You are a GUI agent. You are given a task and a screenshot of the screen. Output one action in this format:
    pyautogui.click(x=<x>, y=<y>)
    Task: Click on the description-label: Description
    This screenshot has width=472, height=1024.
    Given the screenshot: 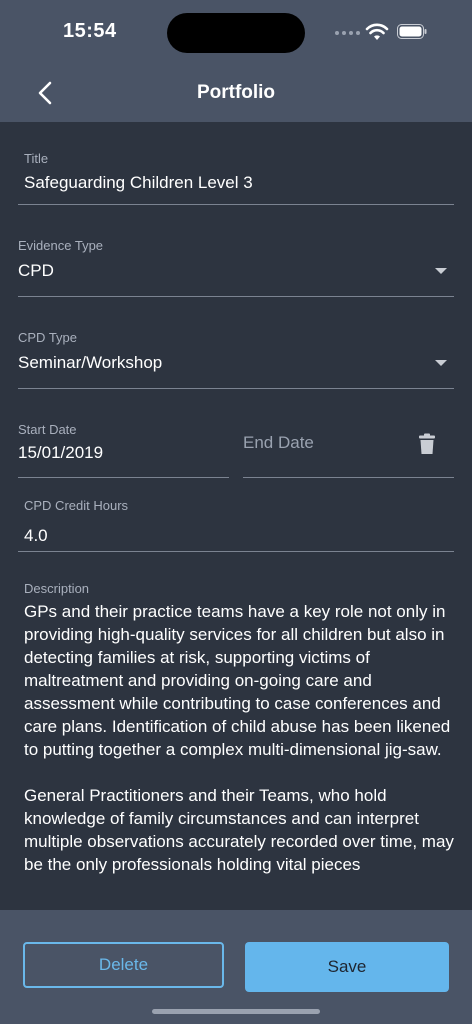 What is the action you would take?
    pyautogui.click(x=57, y=588)
    